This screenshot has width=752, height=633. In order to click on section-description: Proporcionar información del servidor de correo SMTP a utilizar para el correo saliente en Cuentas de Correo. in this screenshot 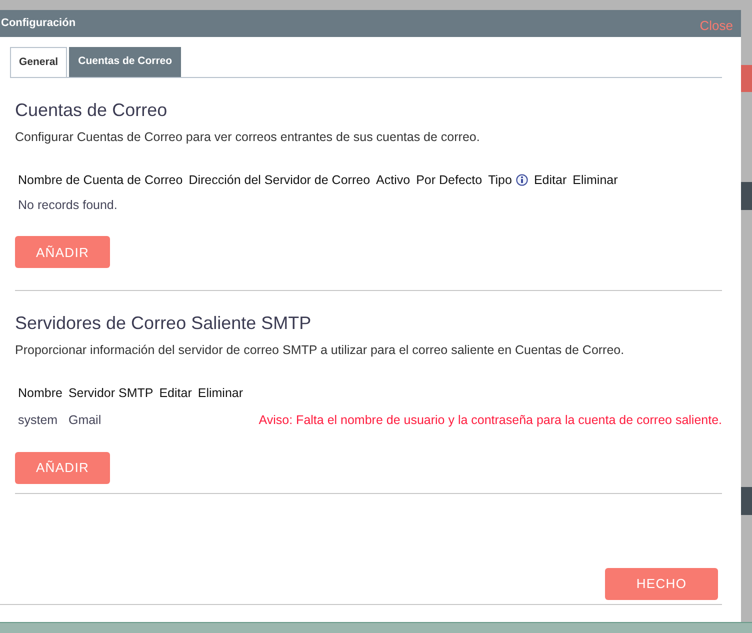, I will do `click(320, 351)`.